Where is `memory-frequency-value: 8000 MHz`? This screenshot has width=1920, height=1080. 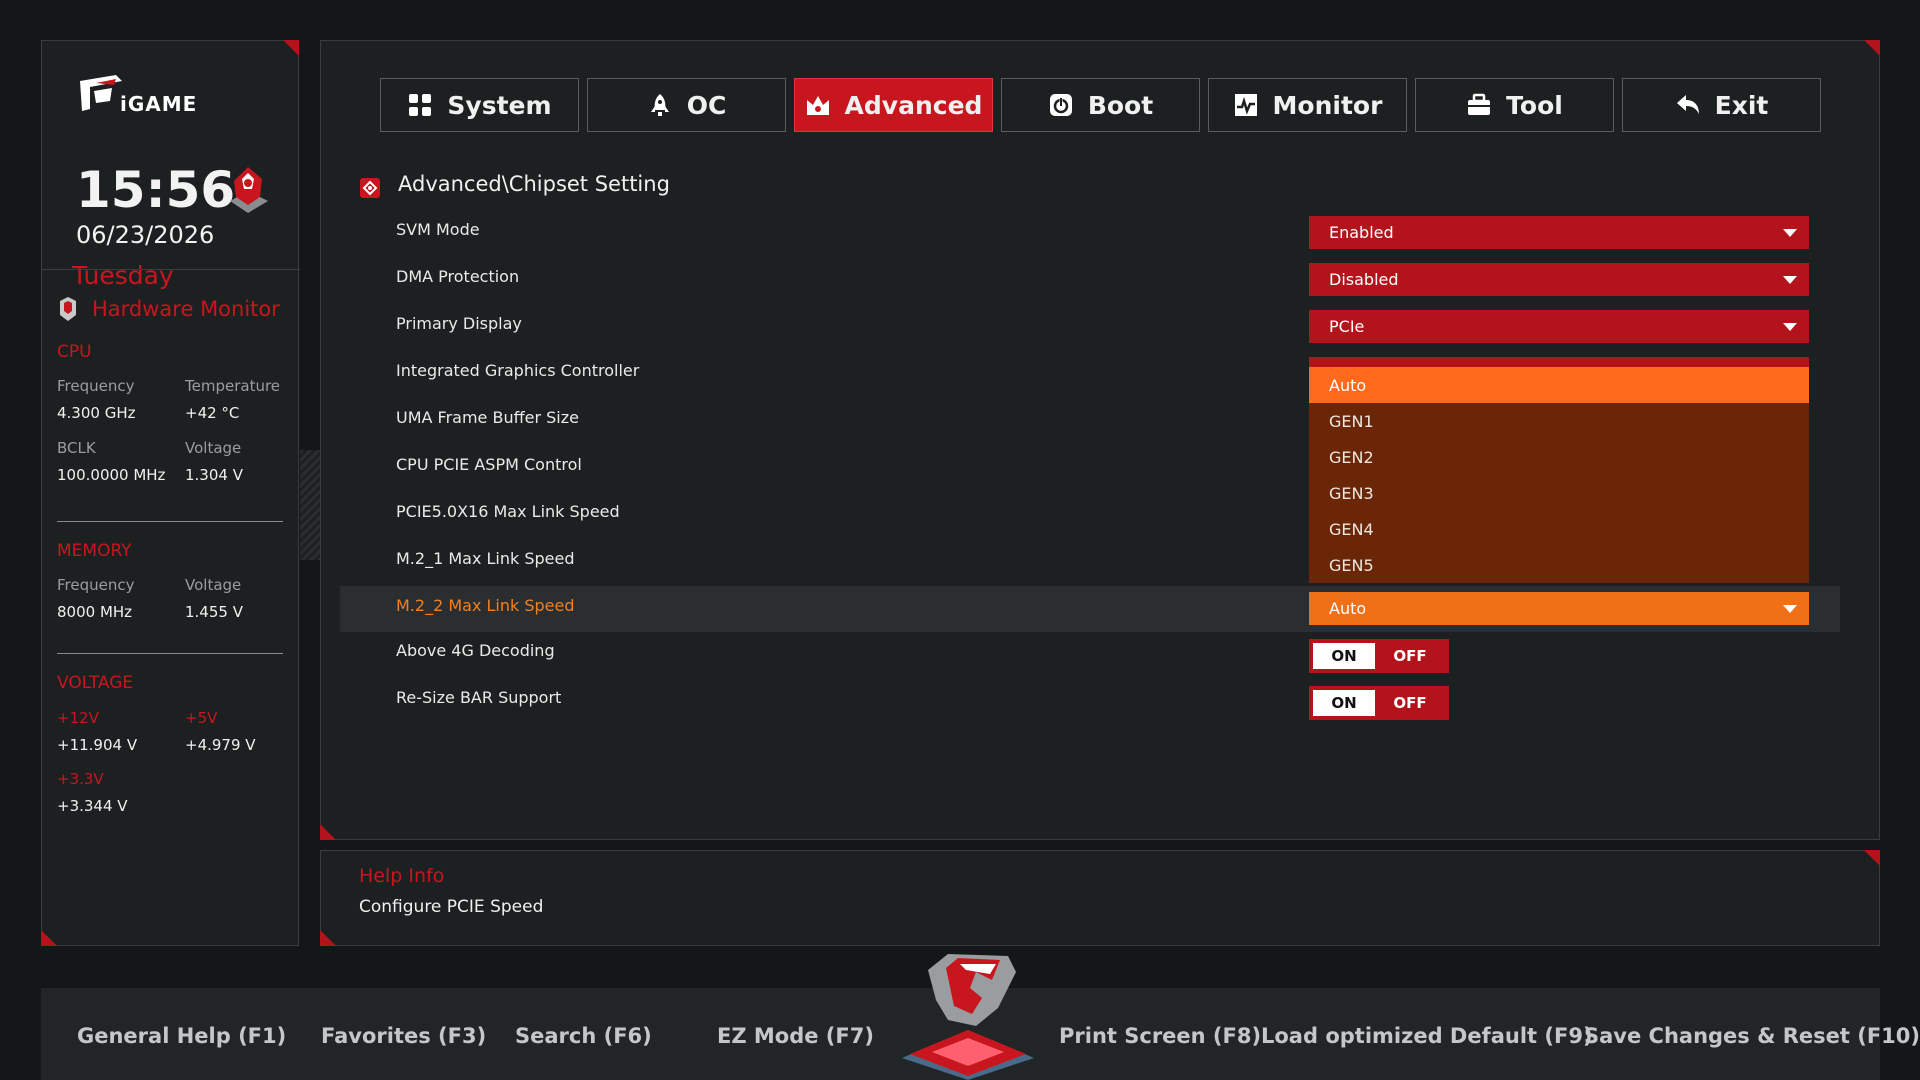 memory-frequency-value: 8000 MHz is located at coordinates (95, 612).